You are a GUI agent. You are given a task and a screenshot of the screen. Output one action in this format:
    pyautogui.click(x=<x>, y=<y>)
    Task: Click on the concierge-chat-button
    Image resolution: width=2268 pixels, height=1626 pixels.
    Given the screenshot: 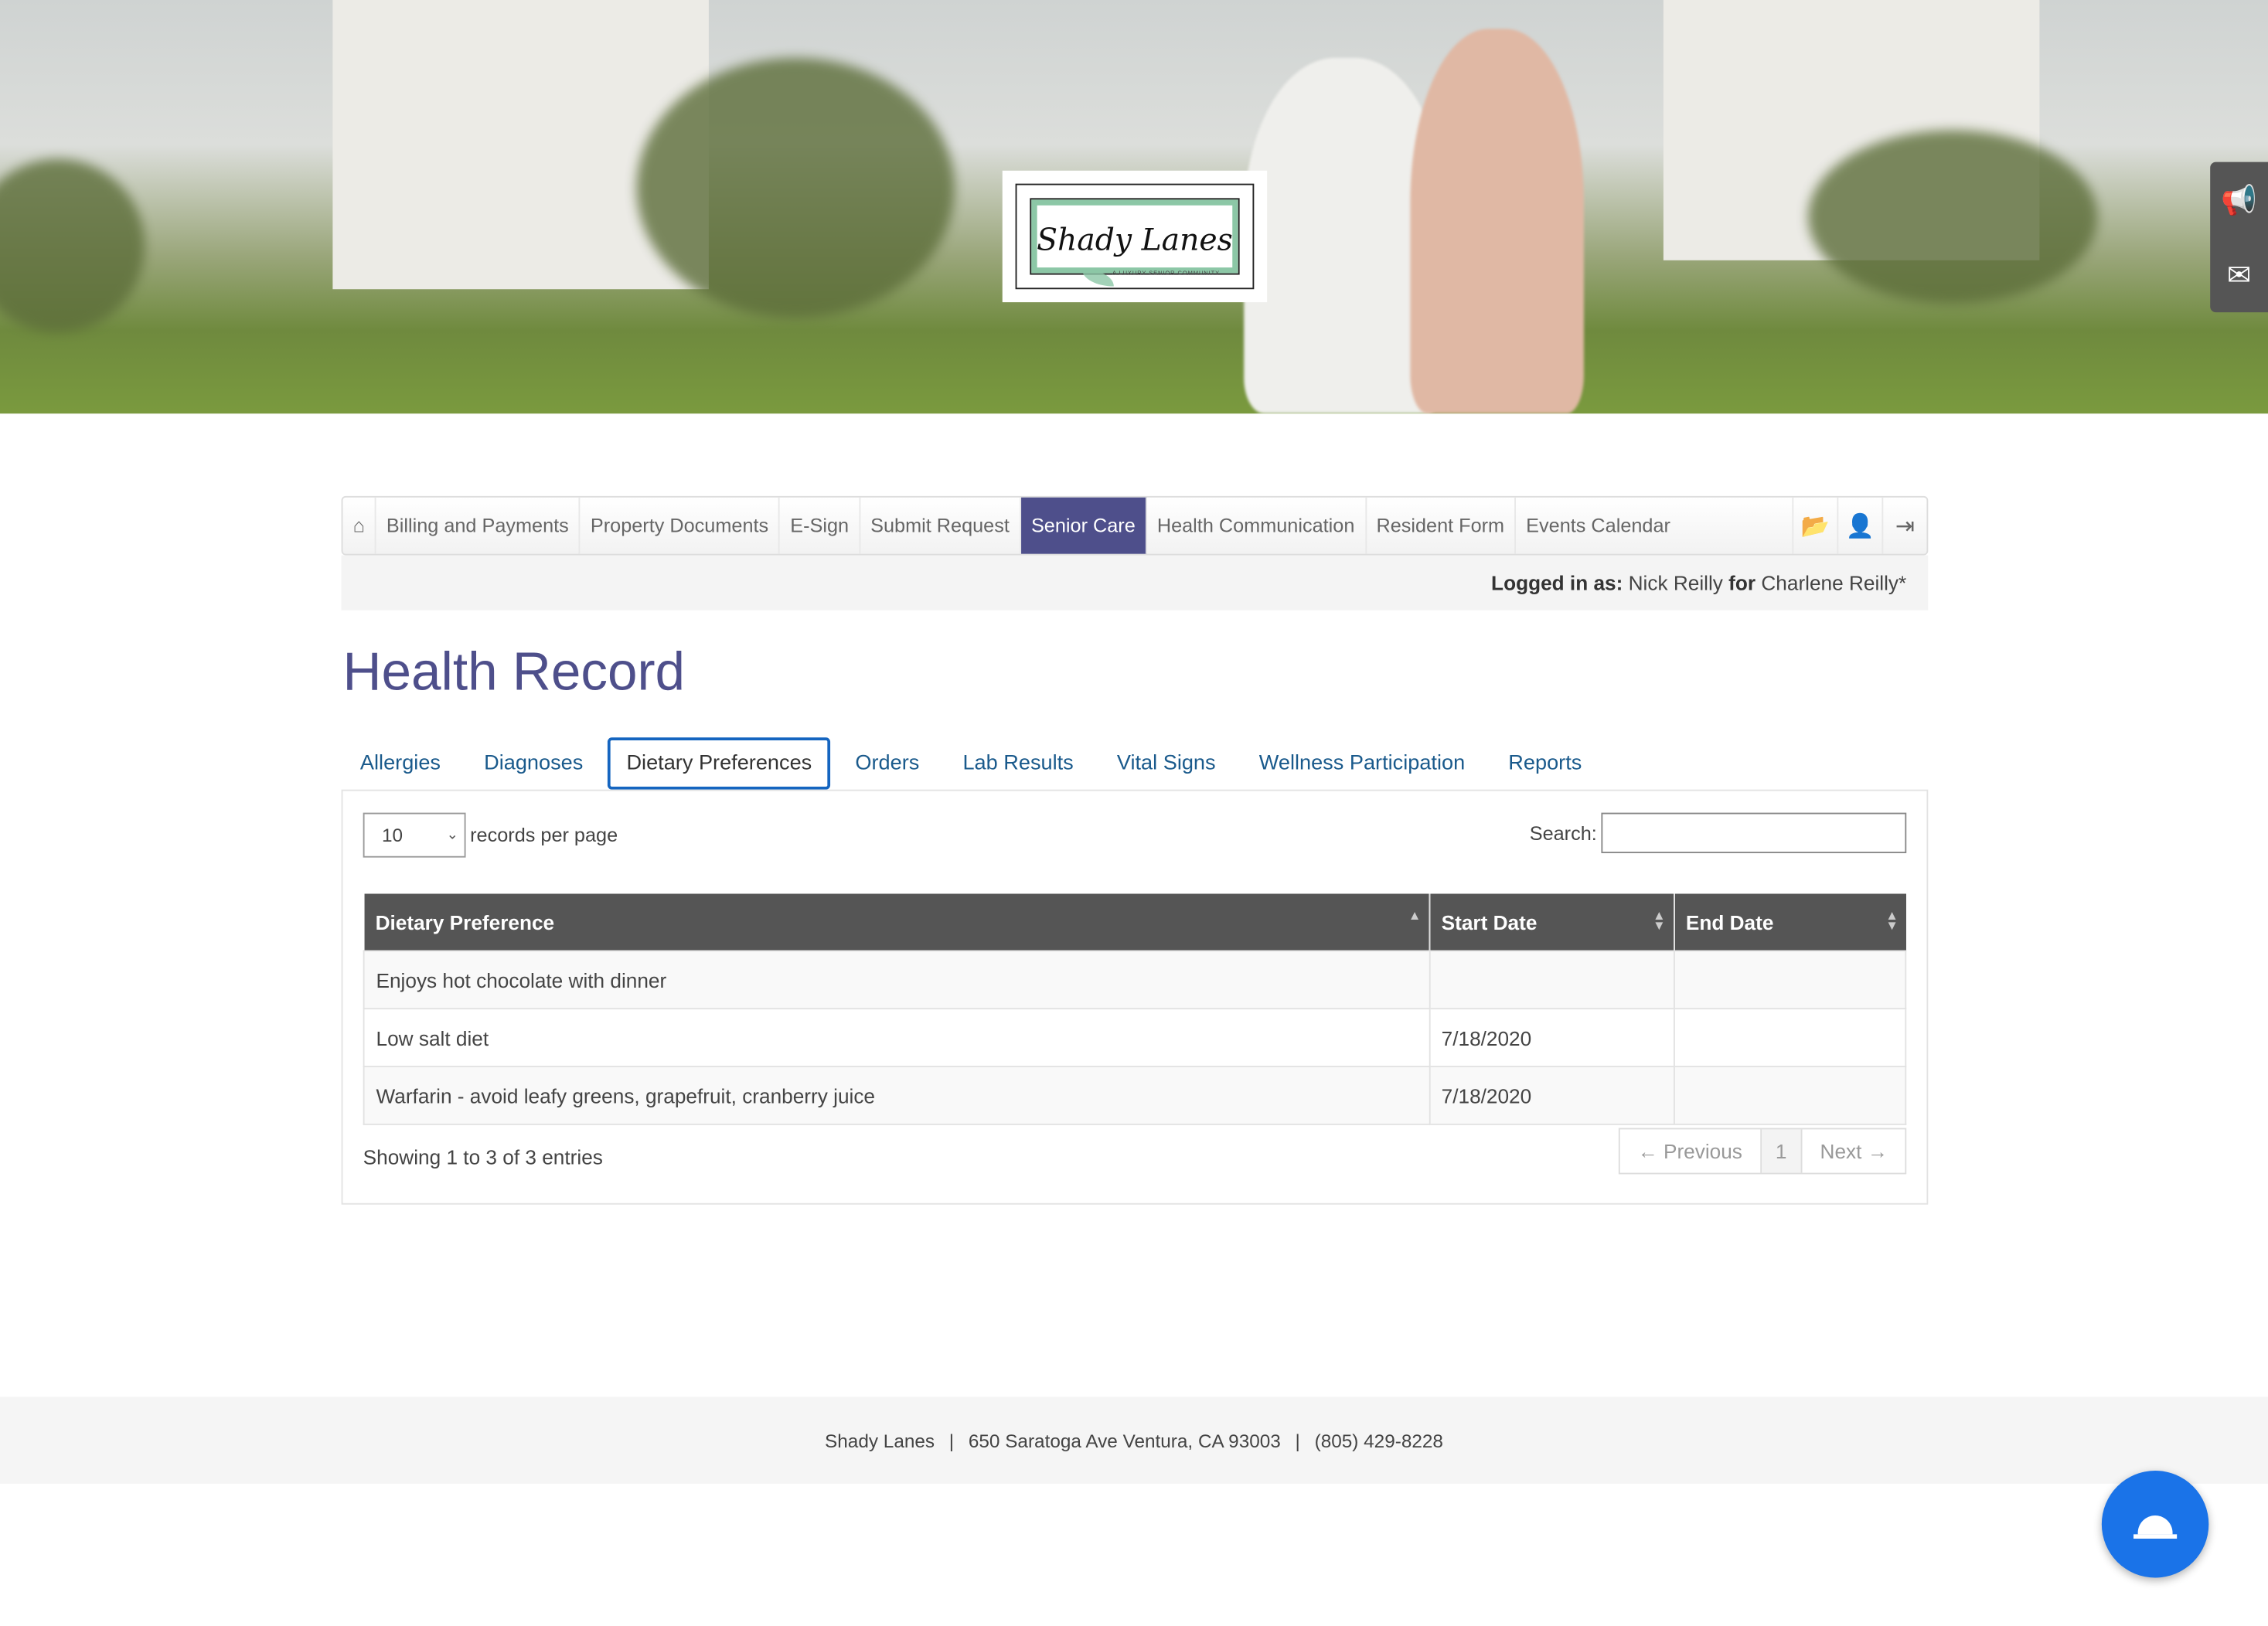 What is the action you would take?
    pyautogui.click(x=2155, y=1524)
    